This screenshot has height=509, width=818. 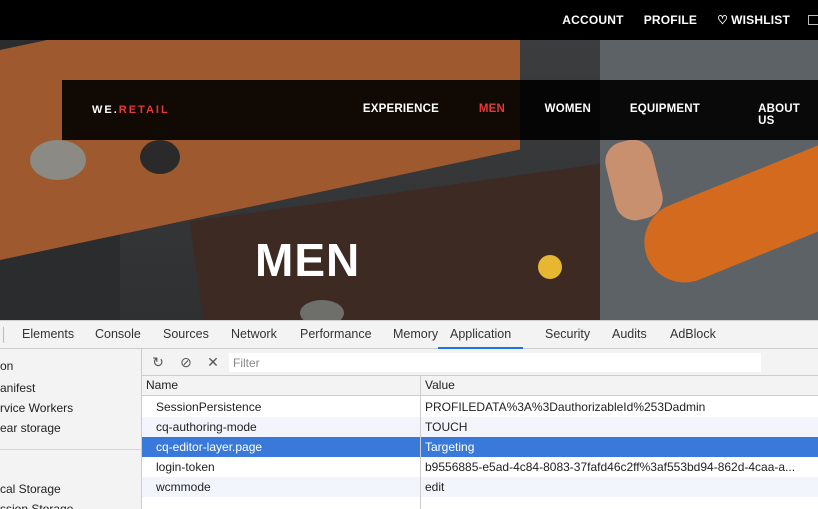 I want to click on row-value: edit, so click(x=435, y=487).